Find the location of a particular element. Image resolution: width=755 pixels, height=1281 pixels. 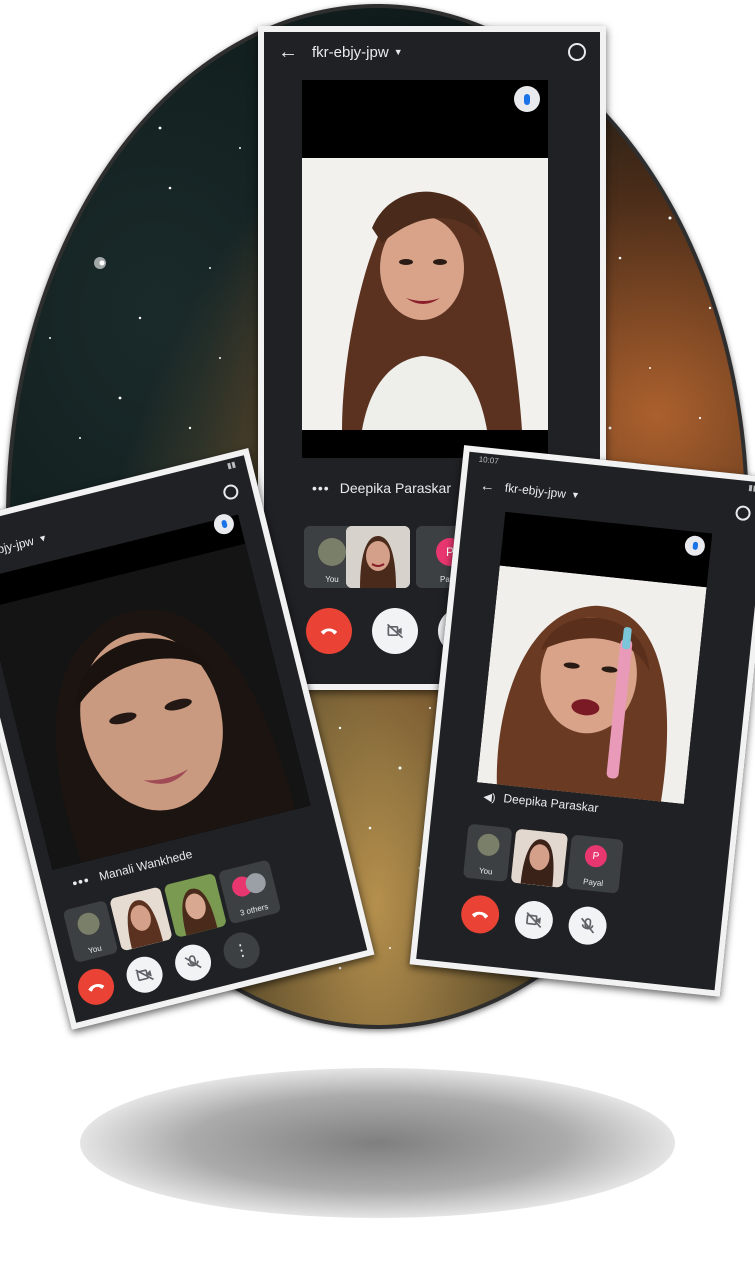

more-options-icon: ⋮ is located at coordinates (241, 951).